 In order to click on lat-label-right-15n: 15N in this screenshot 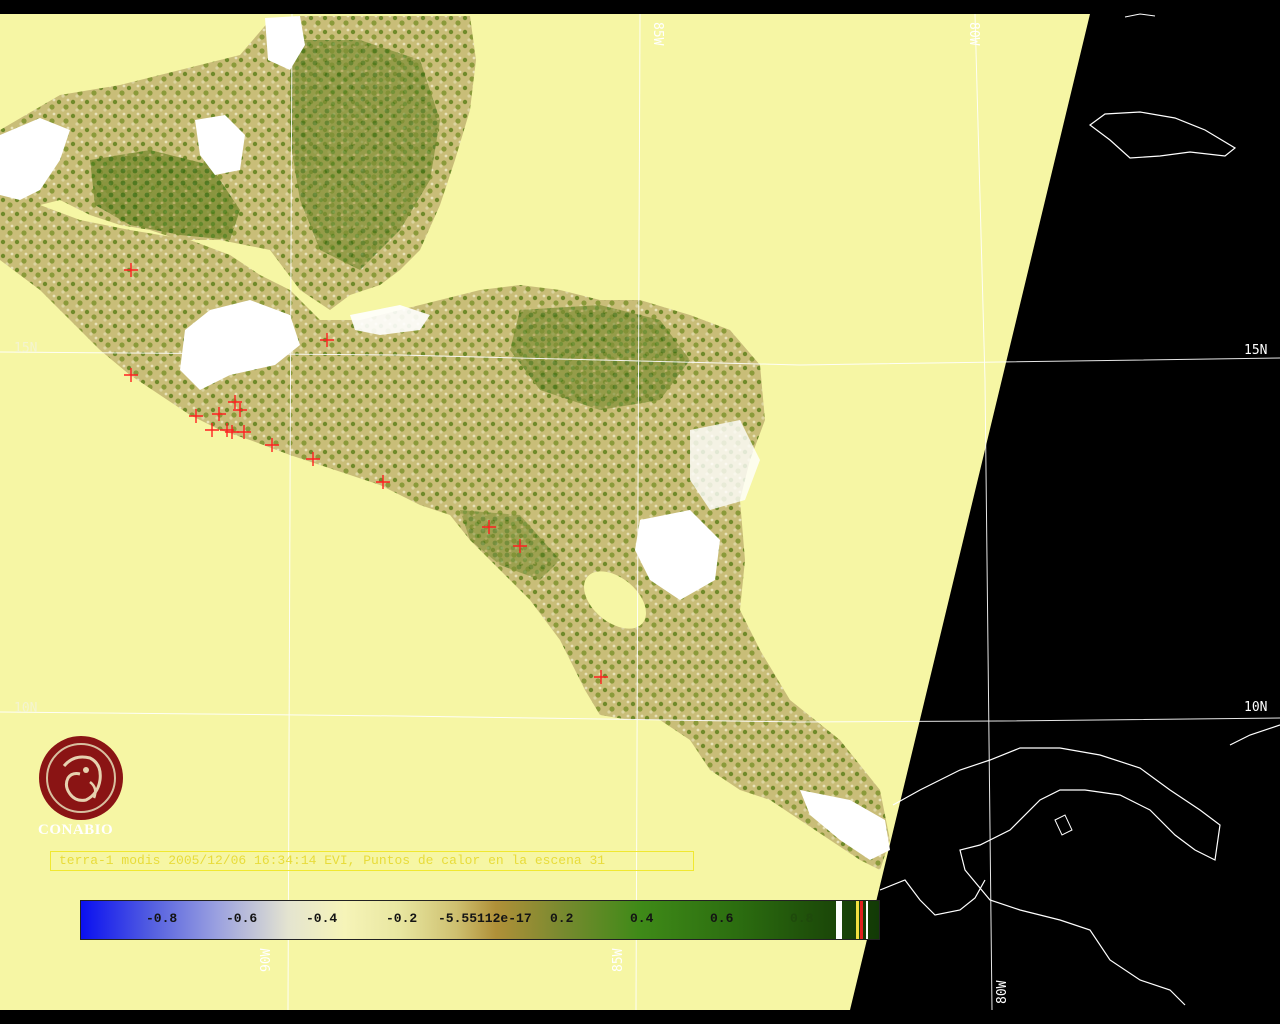, I will do `click(1255, 350)`.